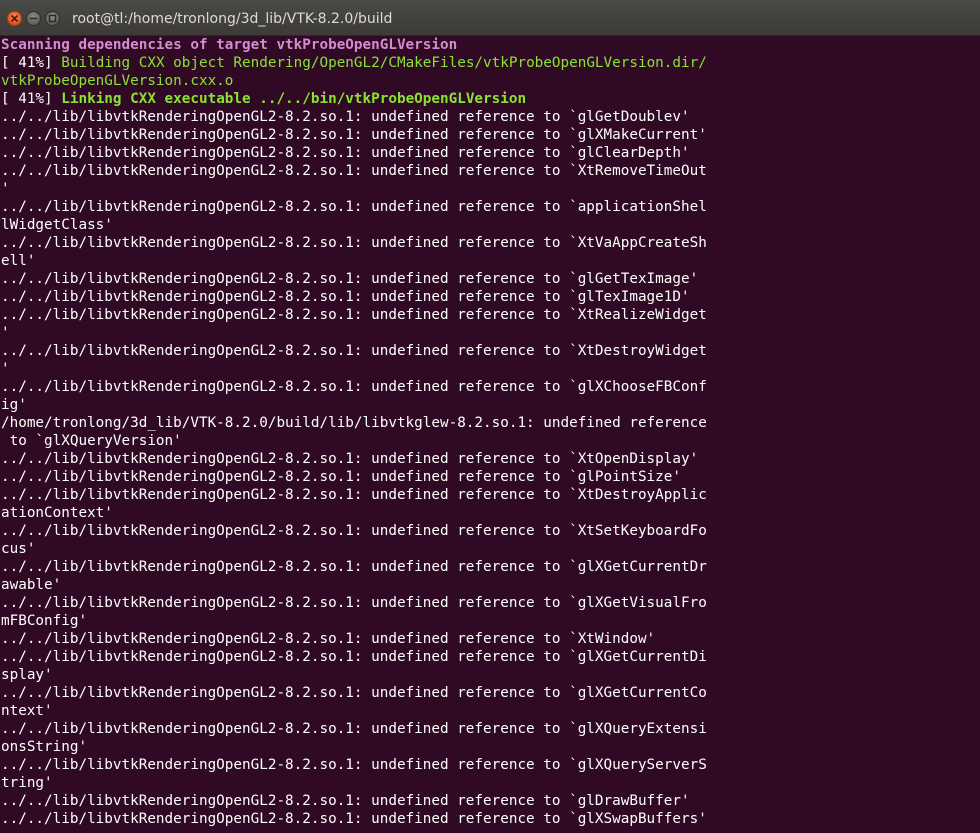 Image resolution: width=980 pixels, height=833 pixels. What do you see at coordinates (44, 747) in the screenshot?
I see `terminal-text-segment: onsString'` at bounding box center [44, 747].